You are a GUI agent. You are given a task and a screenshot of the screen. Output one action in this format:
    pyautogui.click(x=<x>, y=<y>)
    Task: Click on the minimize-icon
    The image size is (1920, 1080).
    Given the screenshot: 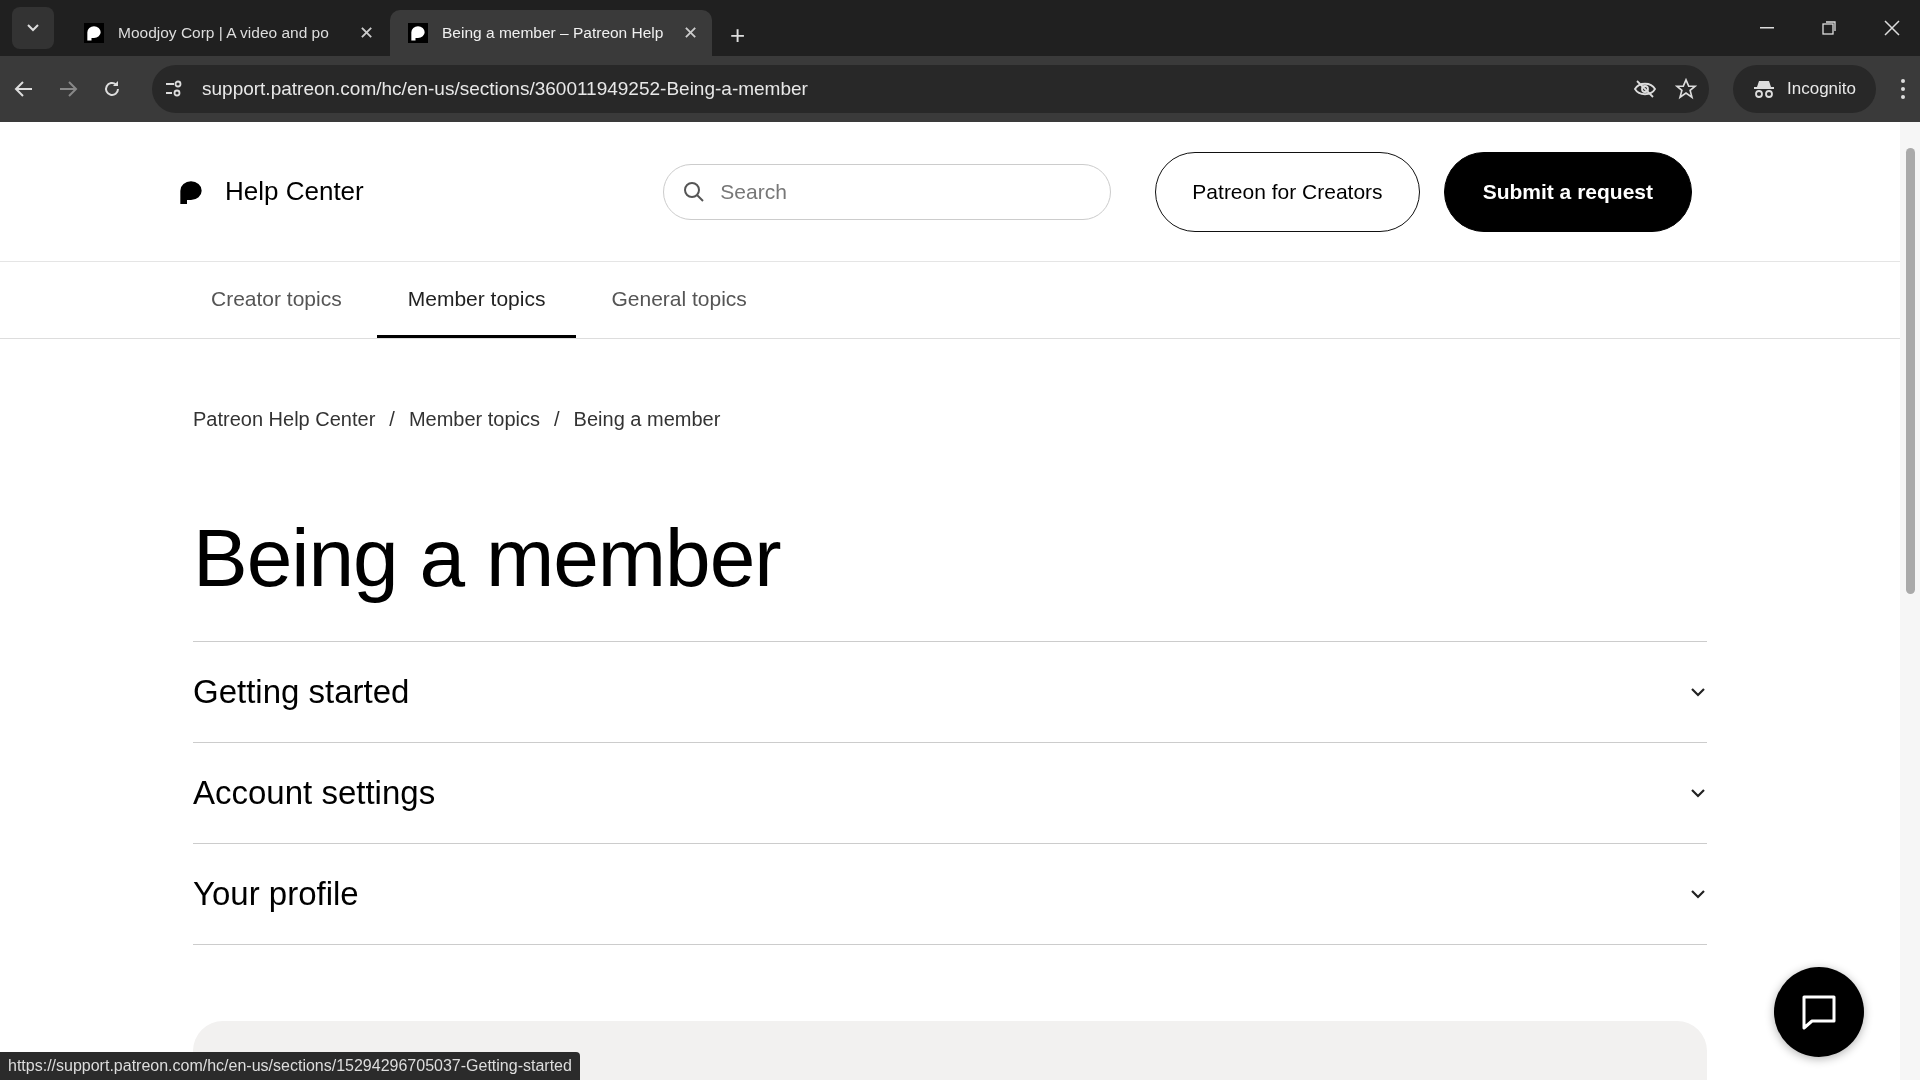 What is the action you would take?
    pyautogui.click(x=1767, y=28)
    